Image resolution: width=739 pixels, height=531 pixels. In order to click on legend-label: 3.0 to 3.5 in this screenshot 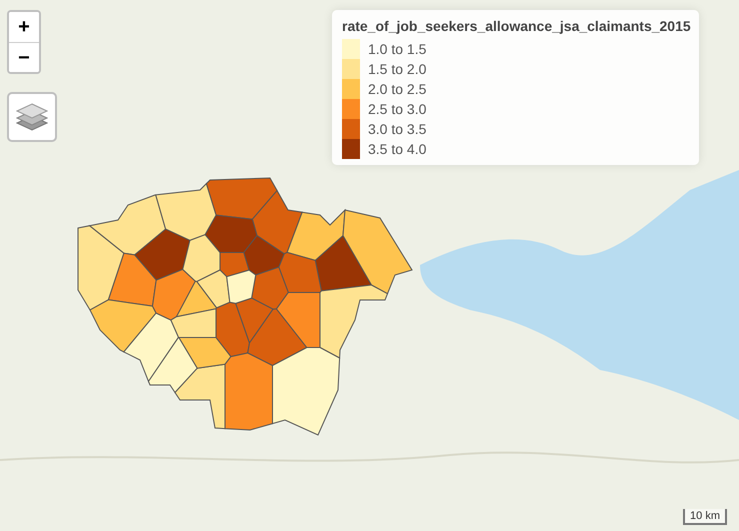, I will do `click(397, 129)`.